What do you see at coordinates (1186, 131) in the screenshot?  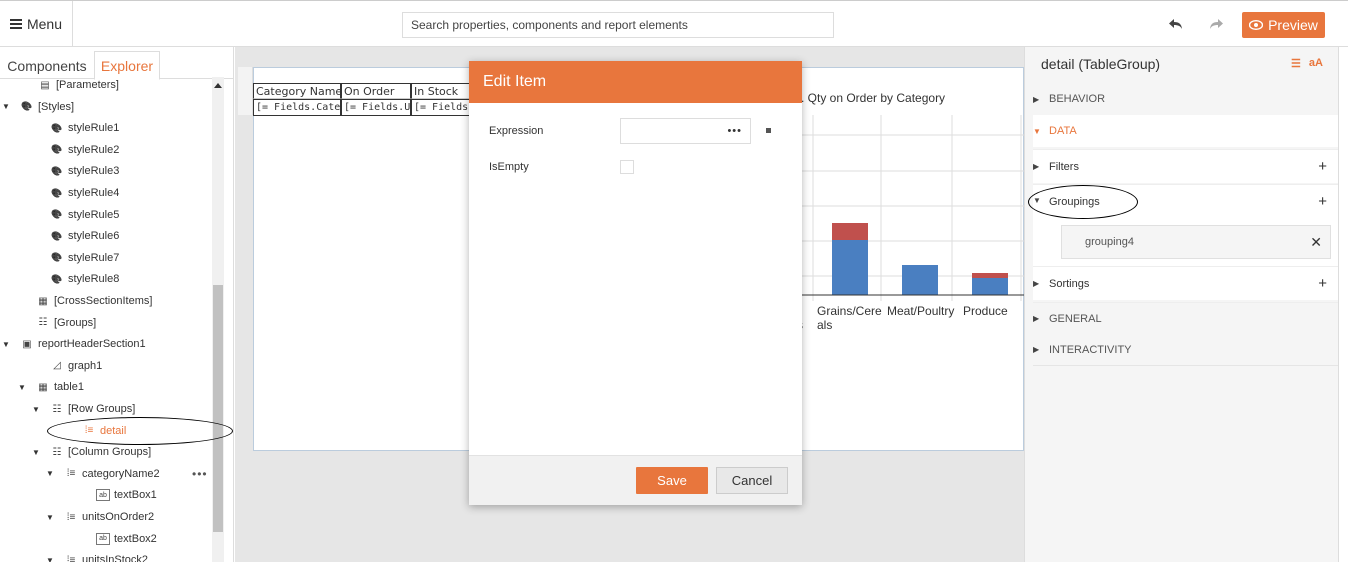 I see `section-data: ▼ DATA` at bounding box center [1186, 131].